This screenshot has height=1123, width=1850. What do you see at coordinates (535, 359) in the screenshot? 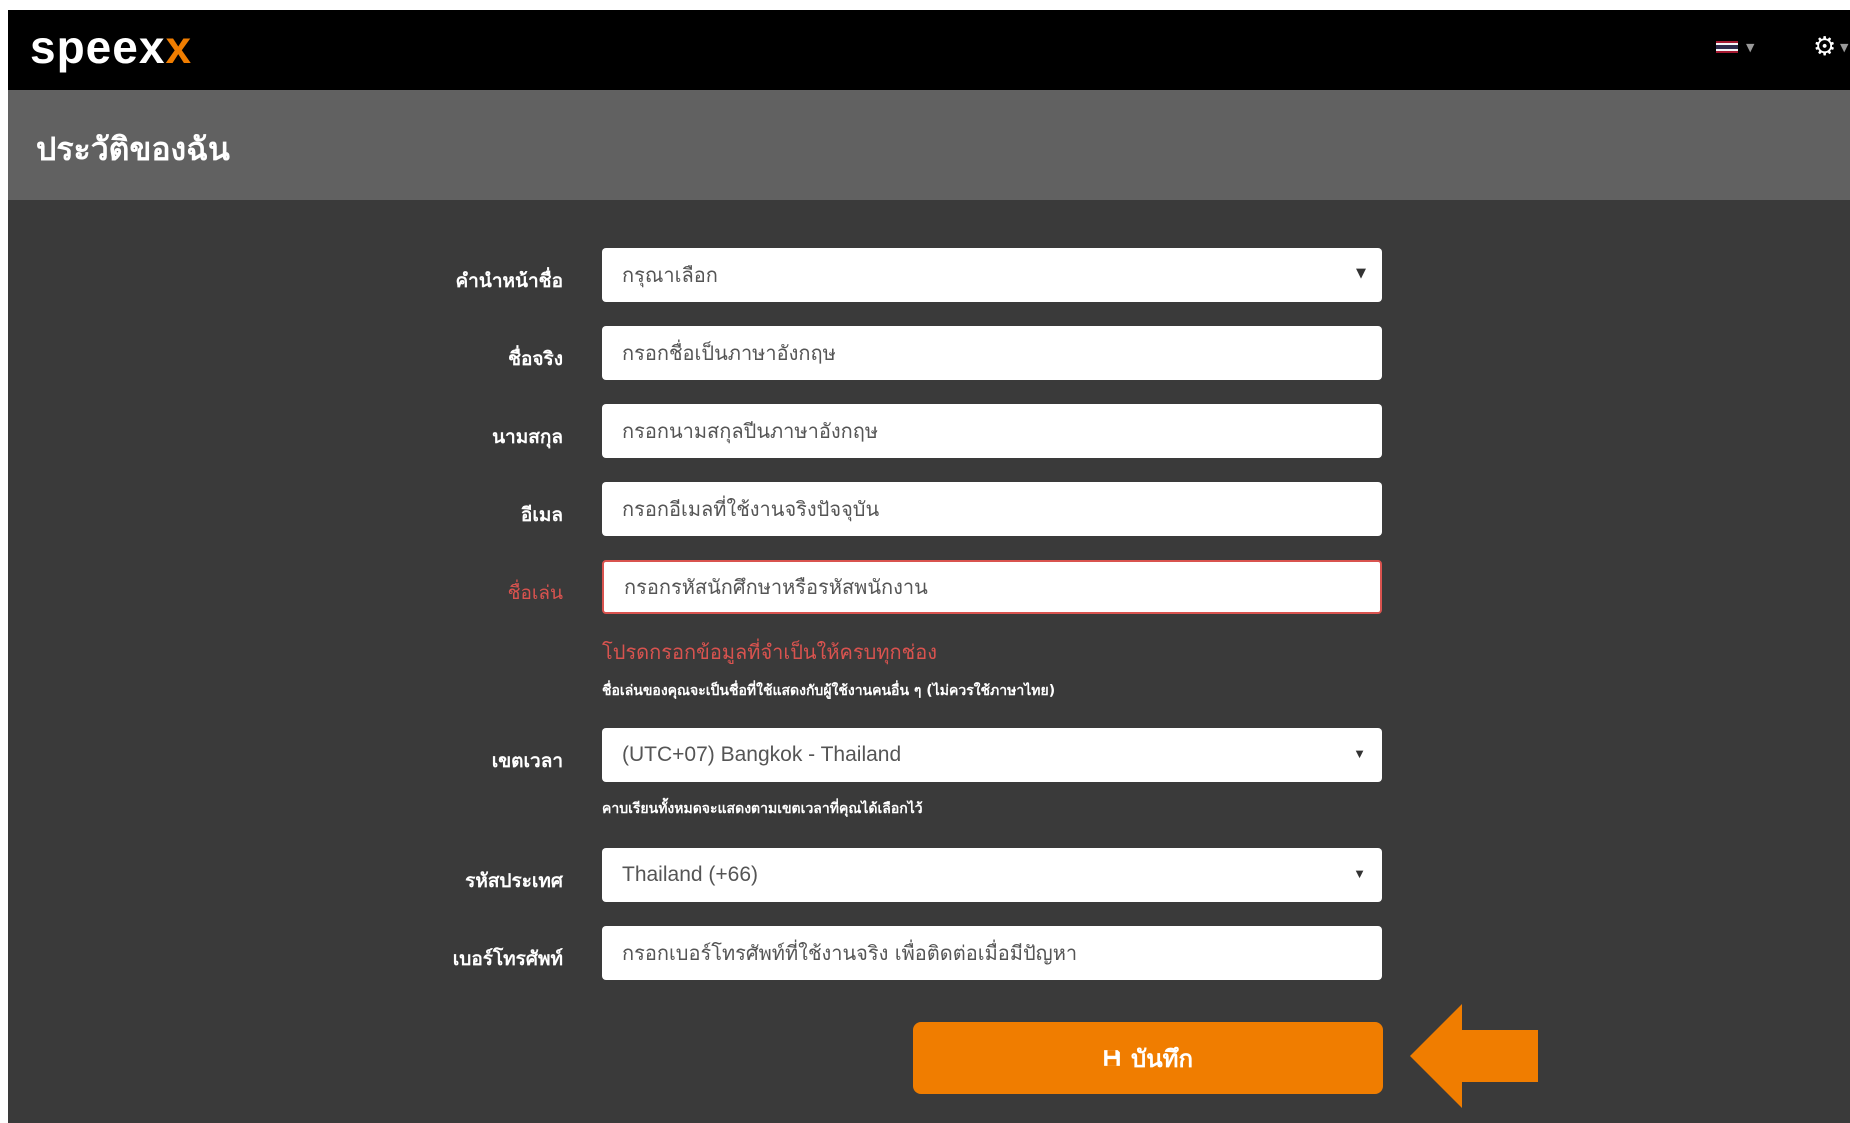
I see `firstname-label: ชื่อจริง` at bounding box center [535, 359].